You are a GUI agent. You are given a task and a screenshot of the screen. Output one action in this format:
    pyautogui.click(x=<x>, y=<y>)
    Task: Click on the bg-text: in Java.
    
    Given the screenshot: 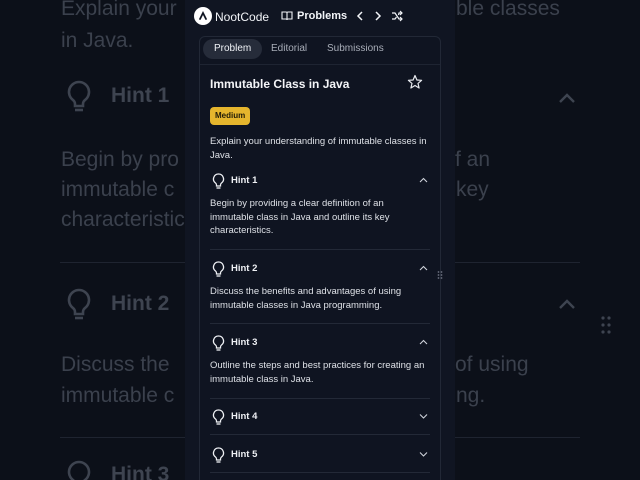 What is the action you would take?
    pyautogui.click(x=97, y=40)
    